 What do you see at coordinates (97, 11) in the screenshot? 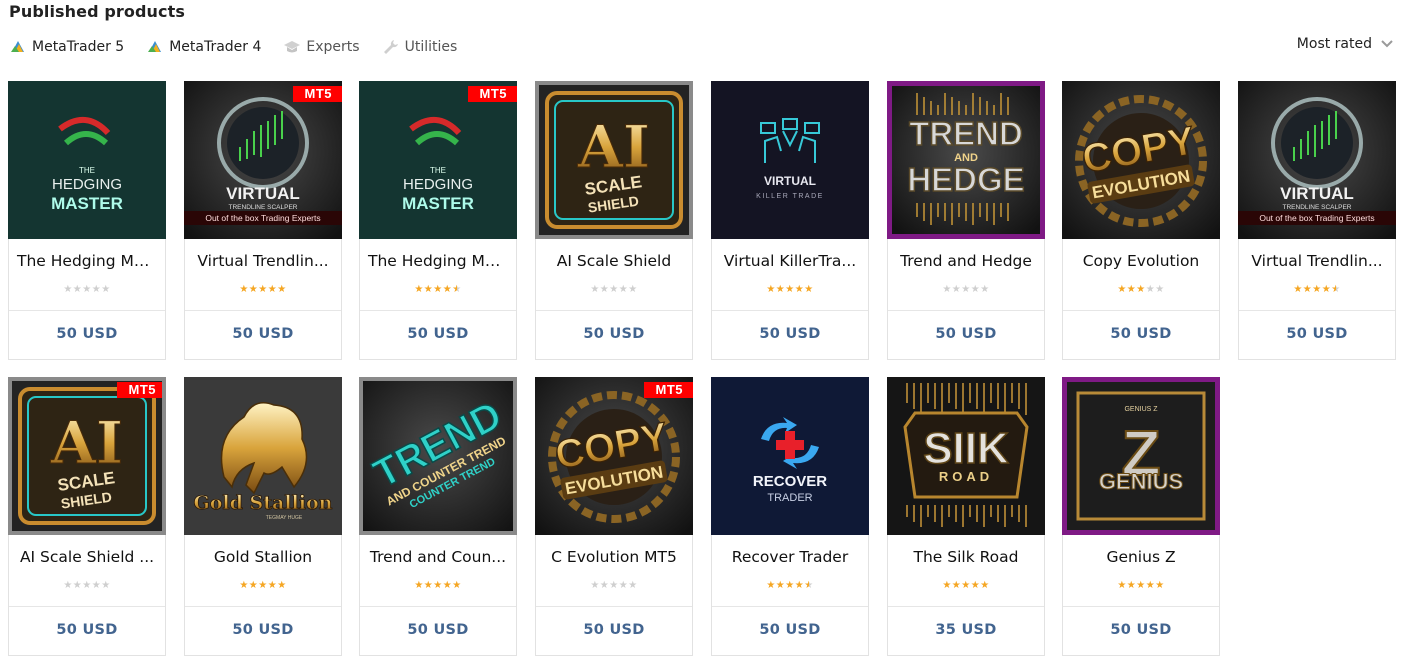
I see `section-title: Published products` at bounding box center [97, 11].